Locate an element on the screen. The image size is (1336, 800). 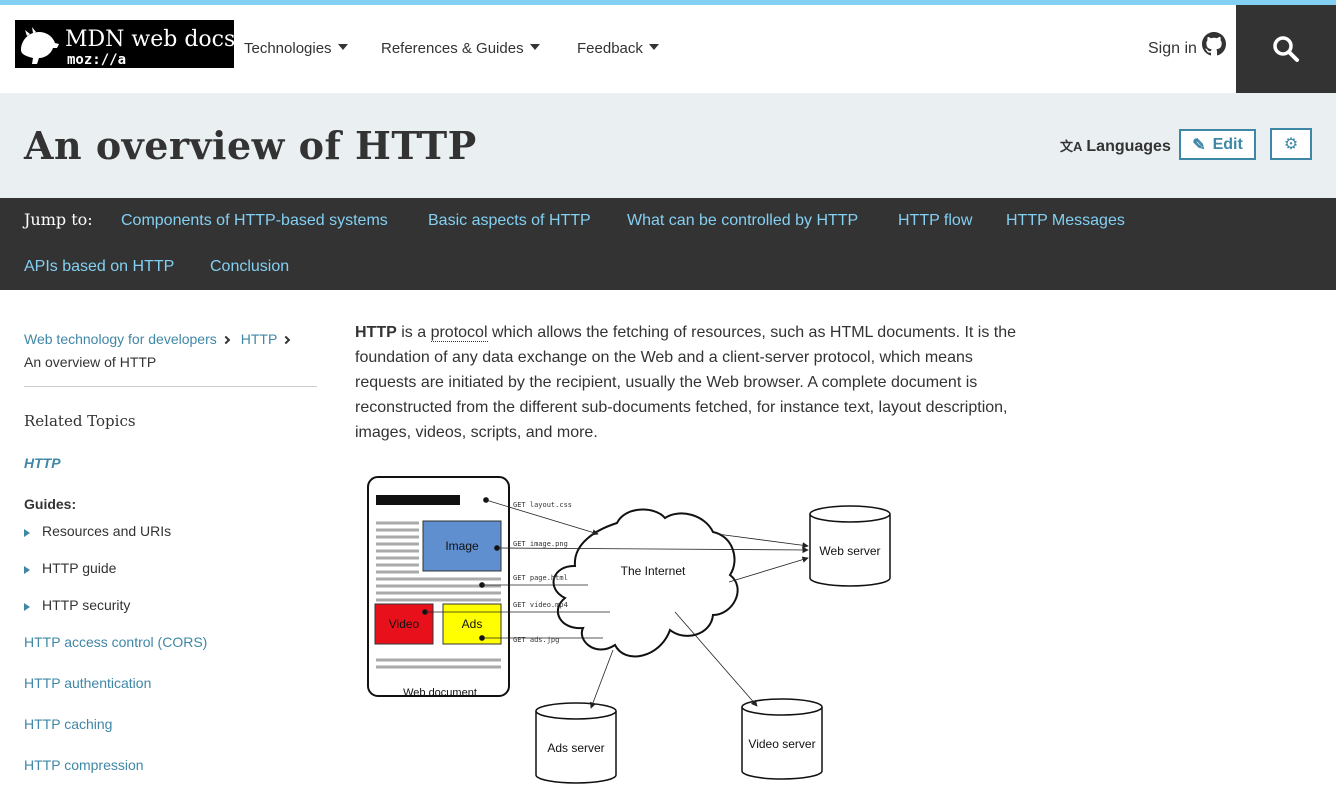
request-label: GET video.mp4 is located at coordinates (540, 605).